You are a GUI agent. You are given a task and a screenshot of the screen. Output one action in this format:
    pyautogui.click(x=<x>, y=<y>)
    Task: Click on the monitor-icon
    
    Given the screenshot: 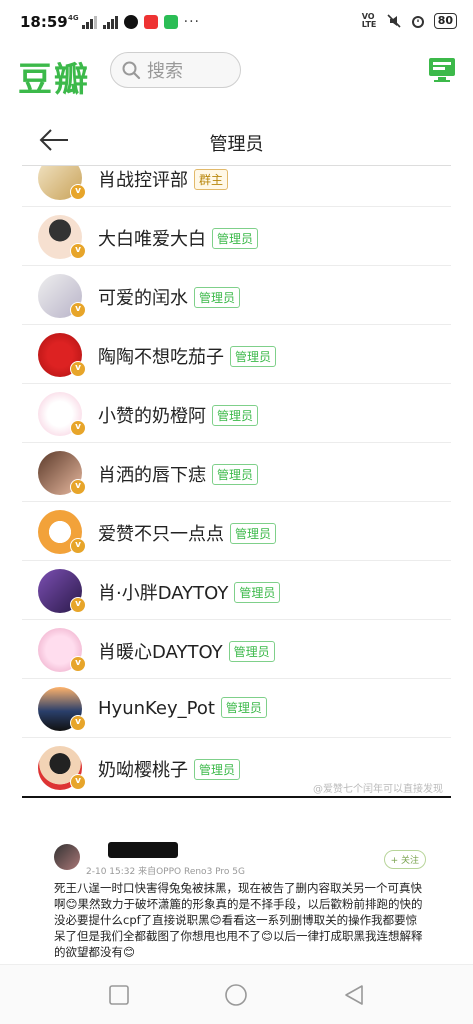 What is the action you would take?
    pyautogui.click(x=442, y=70)
    